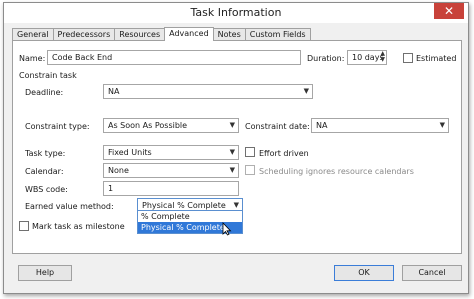 The height and width of the screenshot is (299, 474). Describe the element at coordinates (322, 125) in the screenshot. I see `constraint-date-value: NA` at that location.